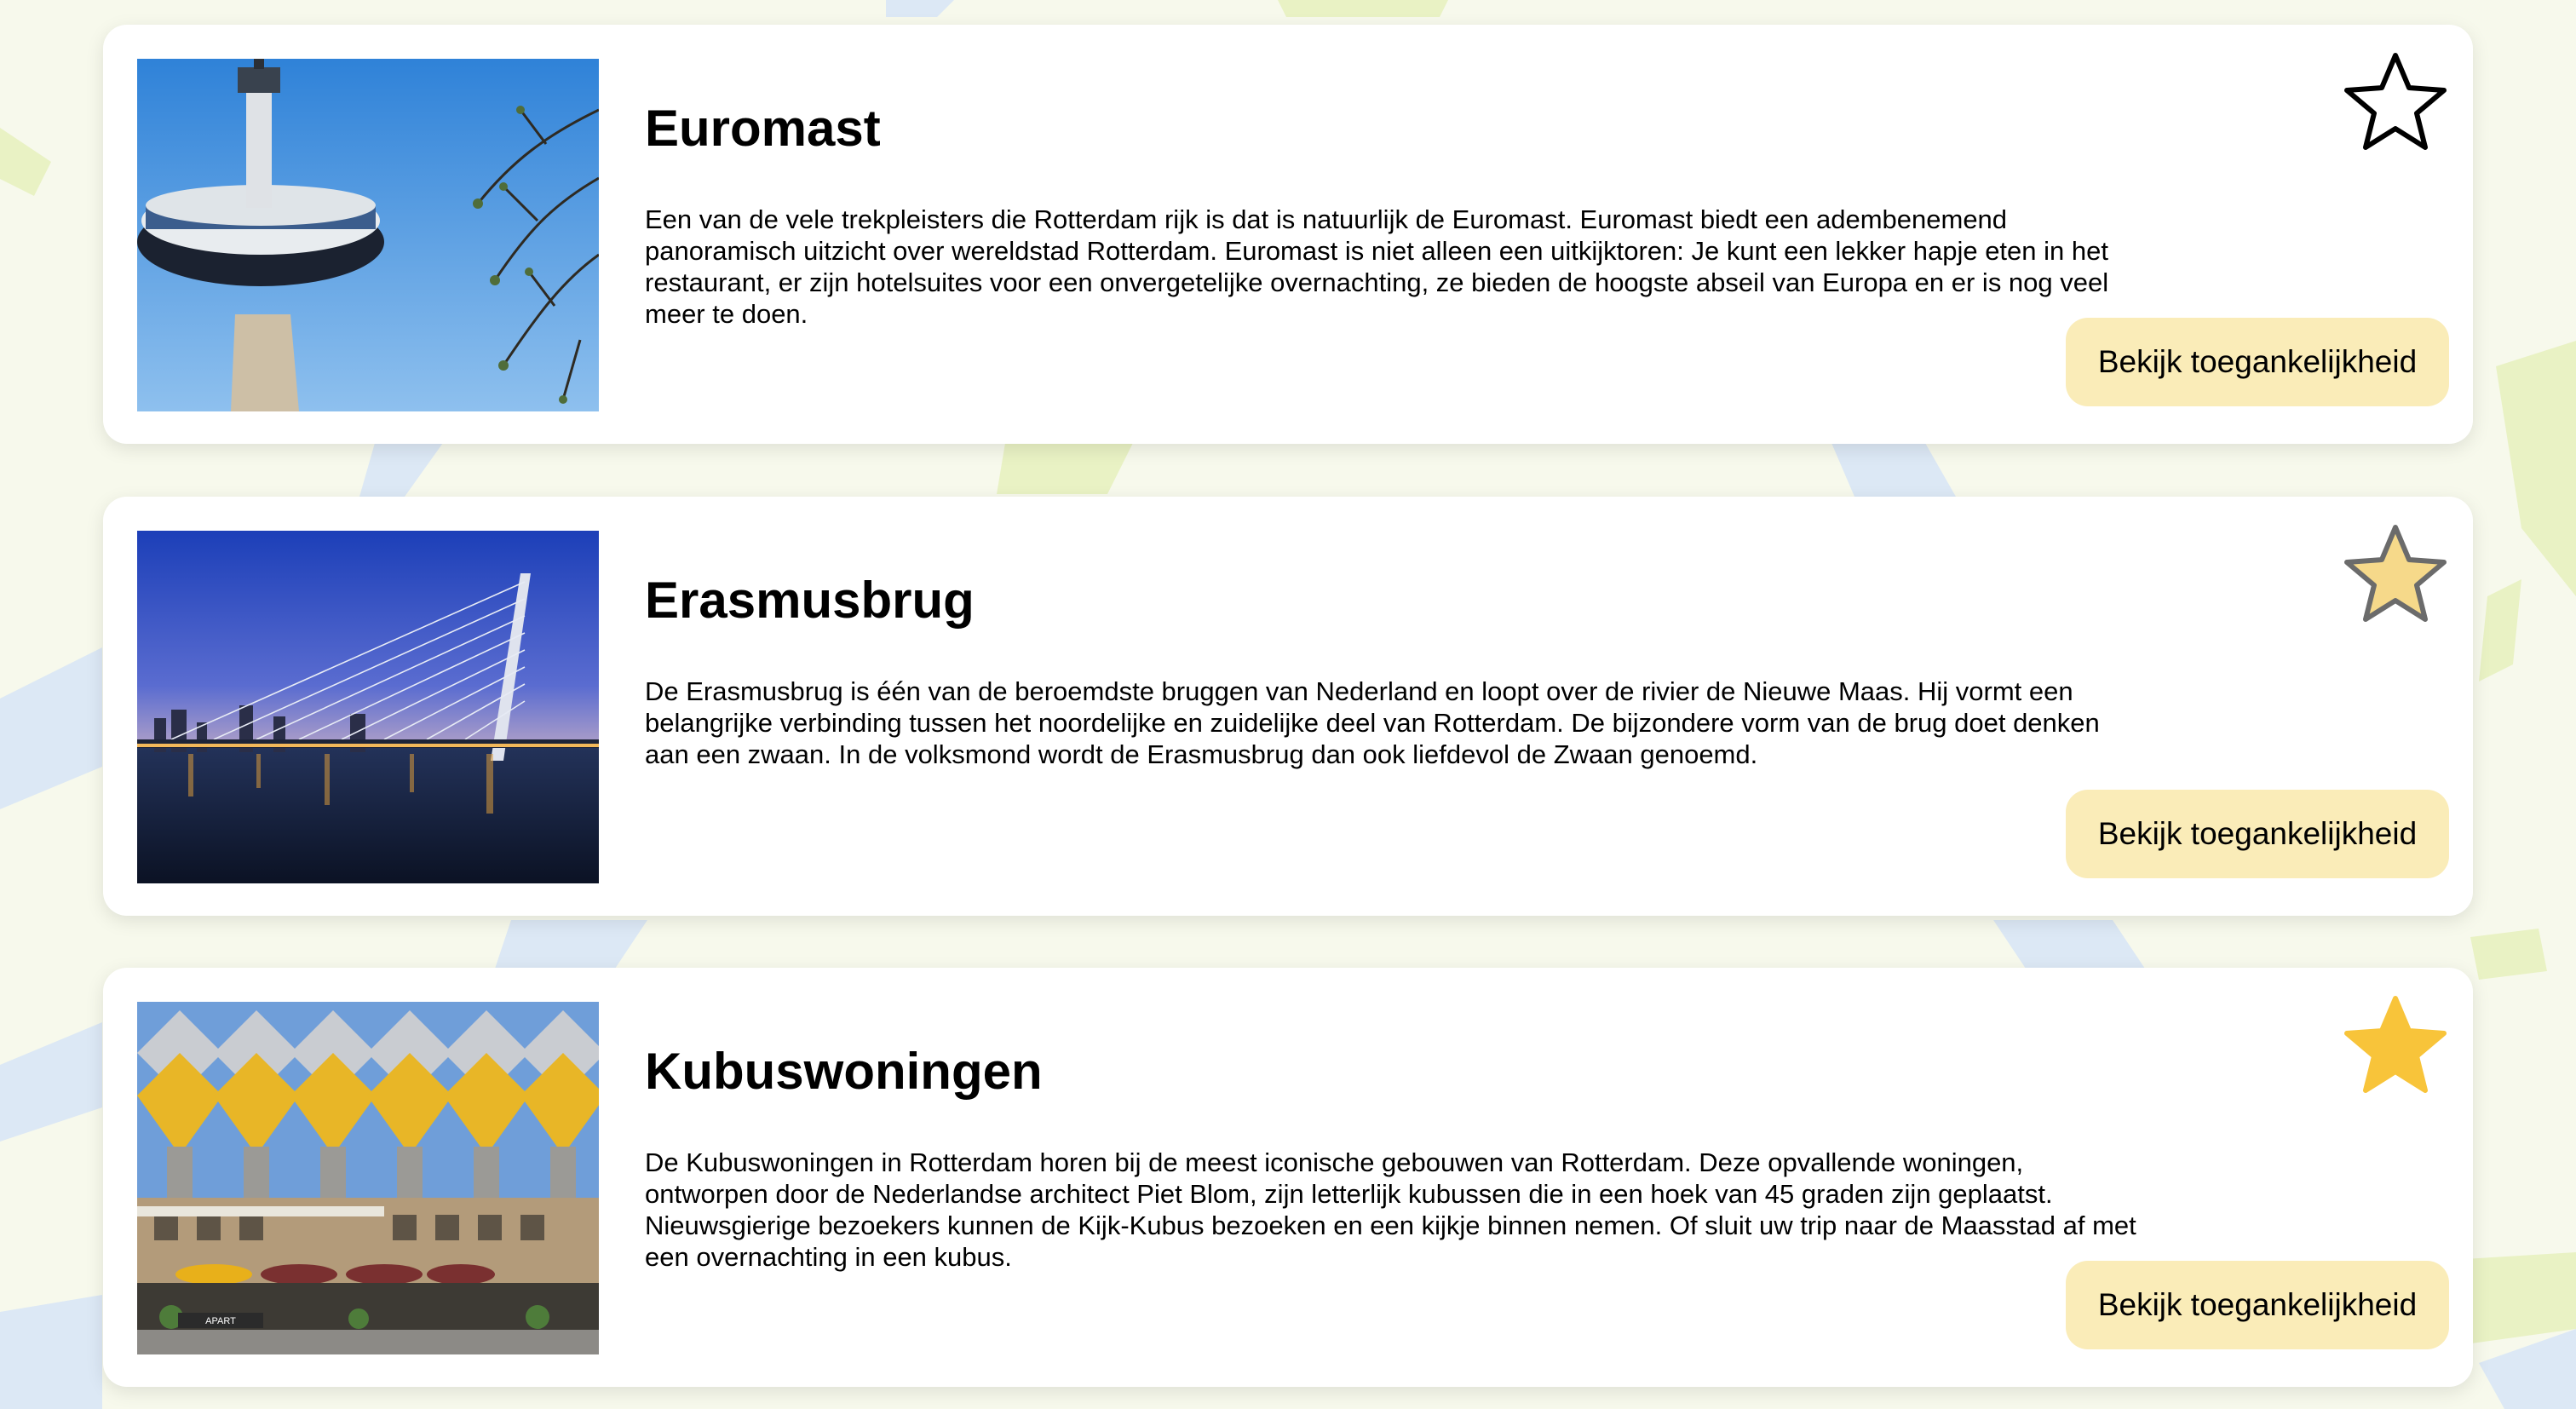 The height and width of the screenshot is (1409, 2576). Describe the element at coordinates (844, 1071) in the screenshot. I see `attraction-title: Kubuswoningen` at that location.